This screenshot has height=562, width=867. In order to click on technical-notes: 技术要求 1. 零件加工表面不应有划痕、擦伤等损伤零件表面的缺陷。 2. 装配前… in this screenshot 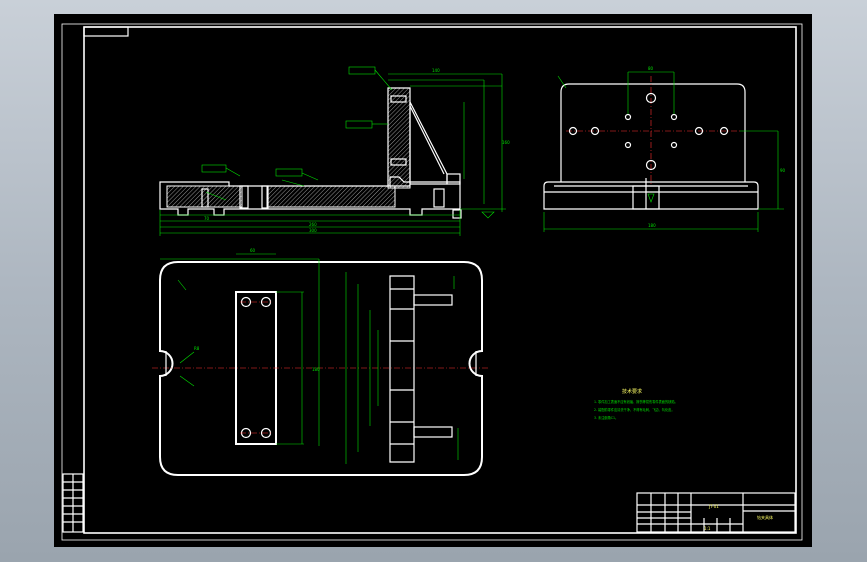, I will do `click(636, 404)`.